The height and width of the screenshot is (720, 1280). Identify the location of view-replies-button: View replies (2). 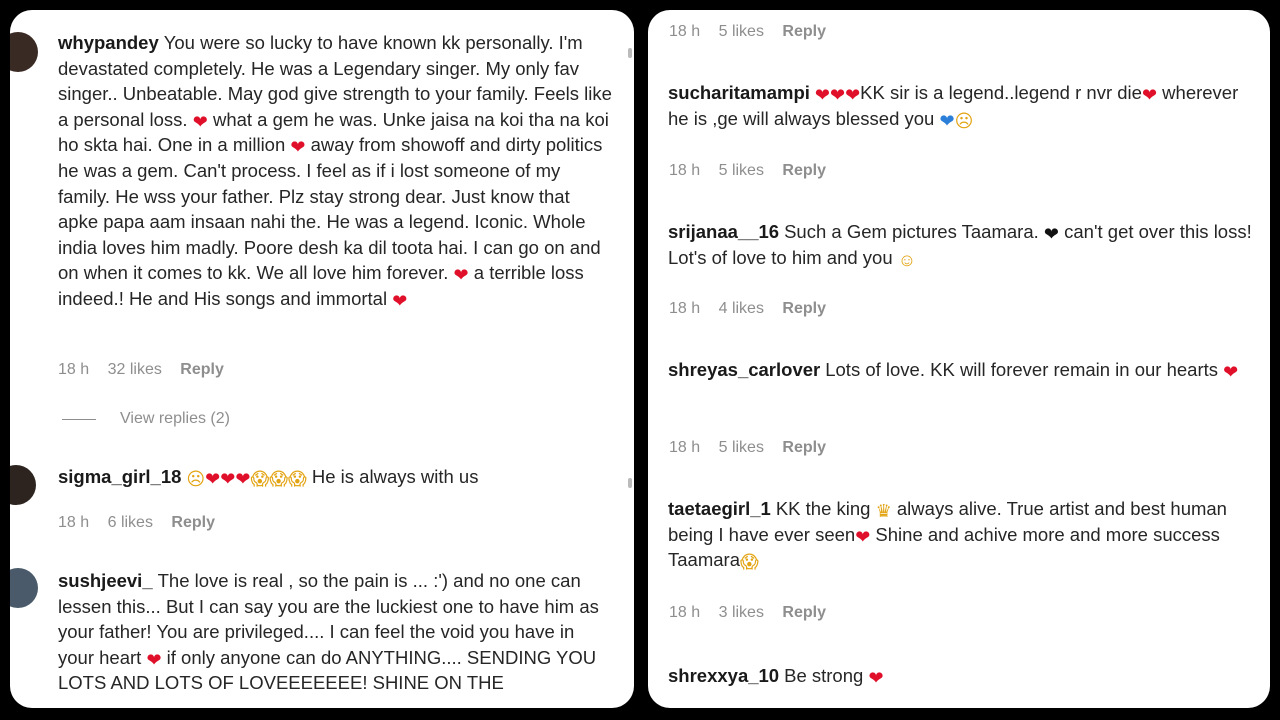
(146, 419).